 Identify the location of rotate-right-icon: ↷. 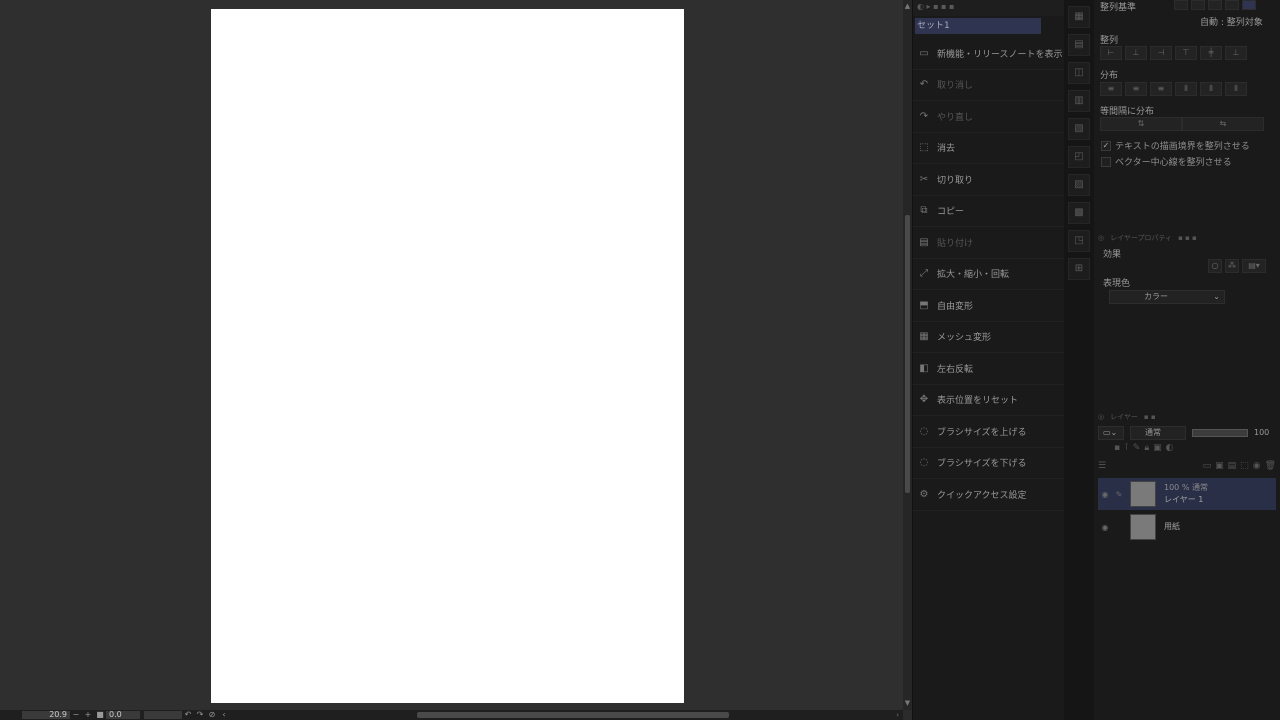
(200, 715).